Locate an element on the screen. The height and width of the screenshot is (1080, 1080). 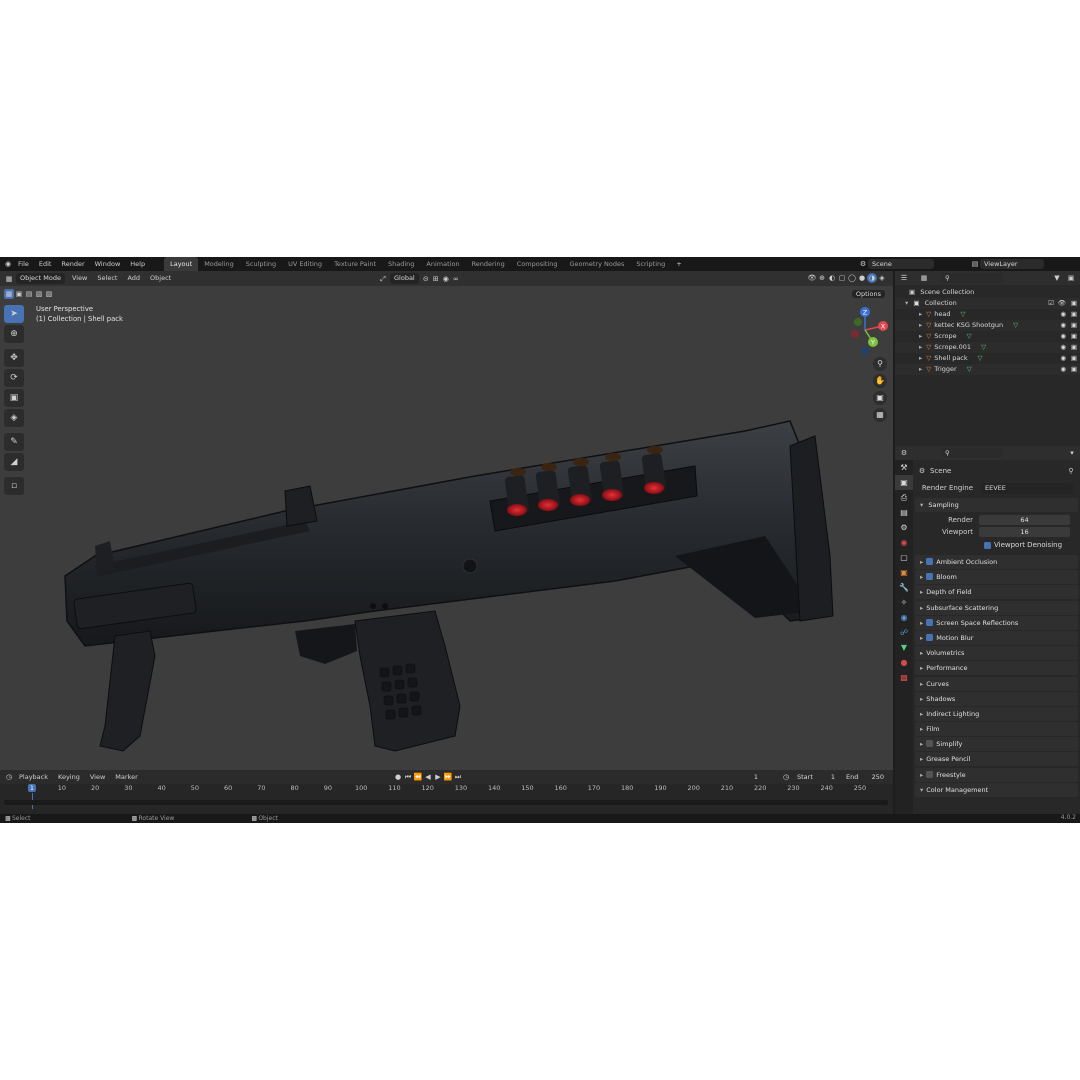
panel-ambient-occlusion: ▸ Ambient Occlusion is located at coordinates (996, 562).